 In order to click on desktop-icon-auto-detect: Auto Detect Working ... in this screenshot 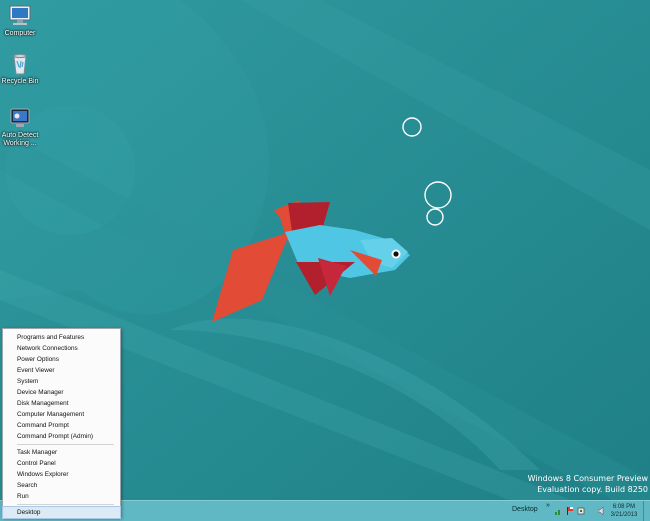, I will do `click(21, 127)`.